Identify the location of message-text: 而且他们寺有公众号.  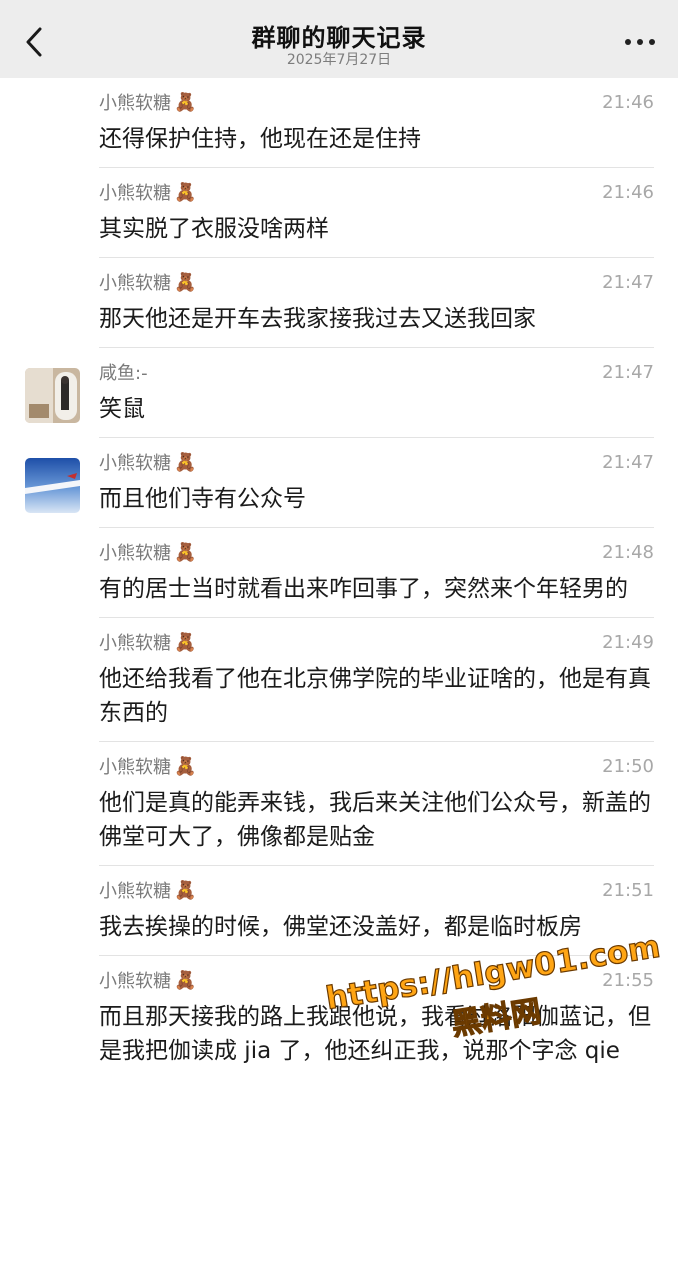
(376, 499).